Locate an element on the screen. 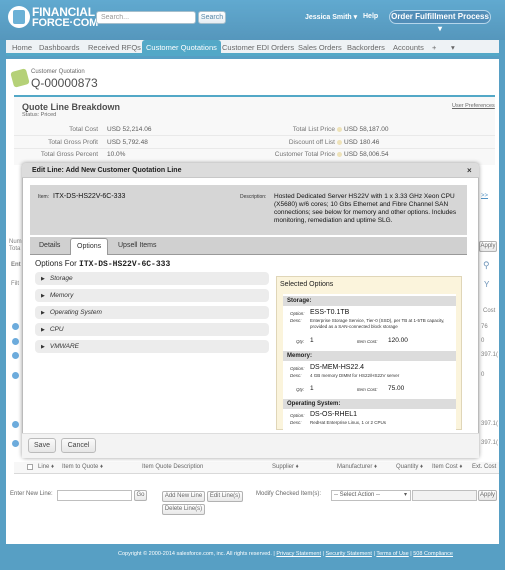 The width and height of the screenshot is (505, 570). cost-value: 75.00 is located at coordinates (396, 388).